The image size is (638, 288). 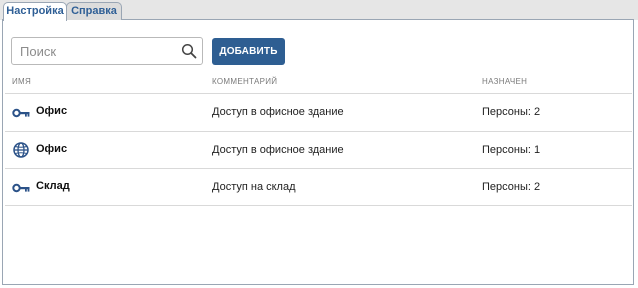 I want to click on table-row: Склад Доступ на склад Персоны: 2, so click(x=318, y=187).